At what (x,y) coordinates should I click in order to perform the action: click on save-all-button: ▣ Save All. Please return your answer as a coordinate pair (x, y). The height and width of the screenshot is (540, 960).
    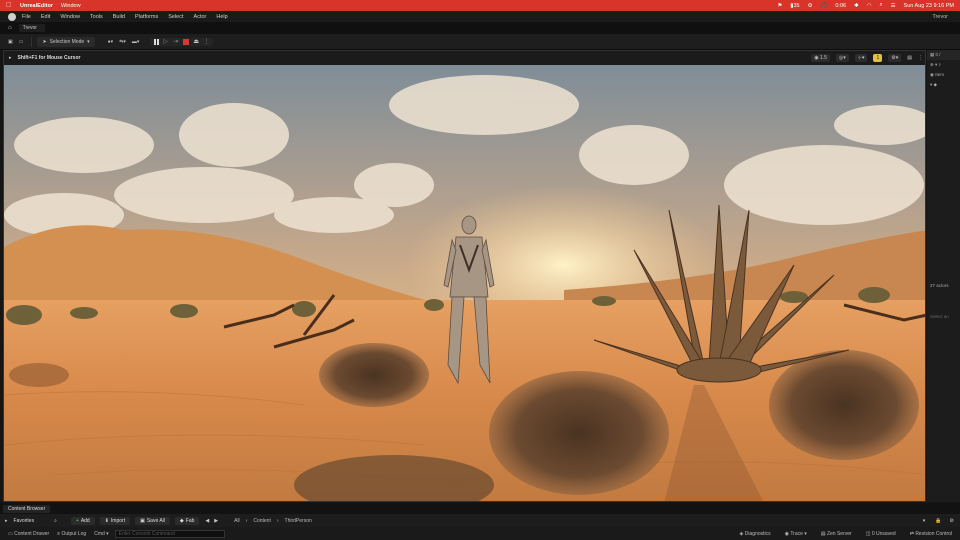
    Looking at the image, I should click on (152, 520).